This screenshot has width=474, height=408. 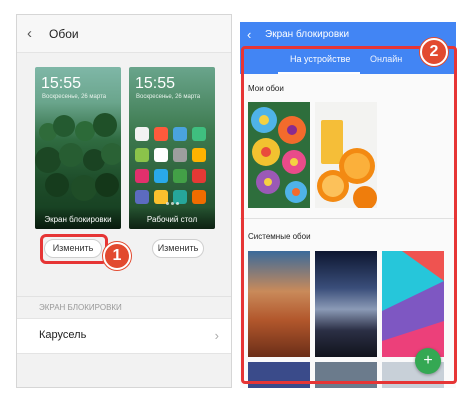 What do you see at coordinates (117, 256) in the screenshot?
I see `step-badge-1: 1` at bounding box center [117, 256].